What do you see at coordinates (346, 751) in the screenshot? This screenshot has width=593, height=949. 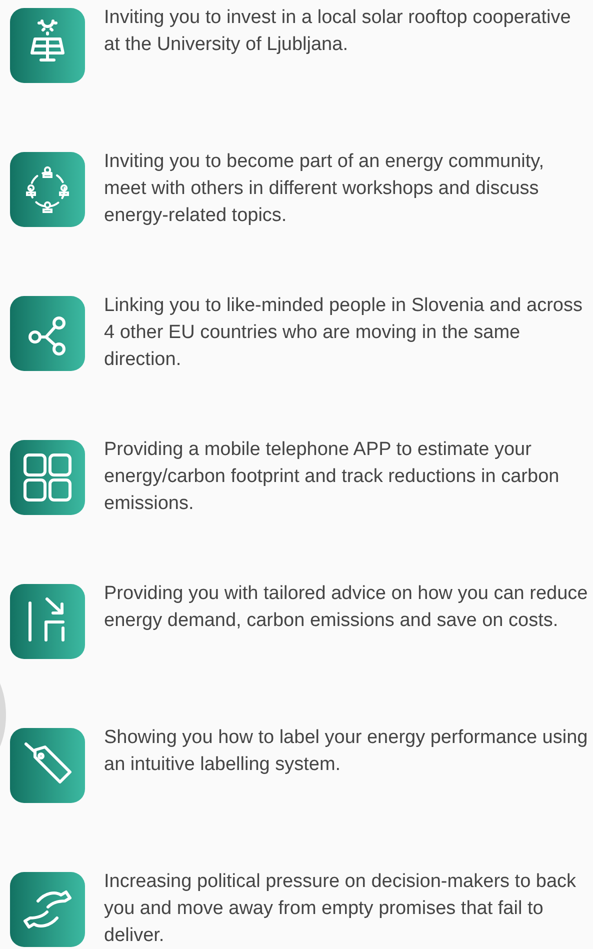 I see `benefit-text: Showing you how to label your energy performance using an intuitive labelling system.` at bounding box center [346, 751].